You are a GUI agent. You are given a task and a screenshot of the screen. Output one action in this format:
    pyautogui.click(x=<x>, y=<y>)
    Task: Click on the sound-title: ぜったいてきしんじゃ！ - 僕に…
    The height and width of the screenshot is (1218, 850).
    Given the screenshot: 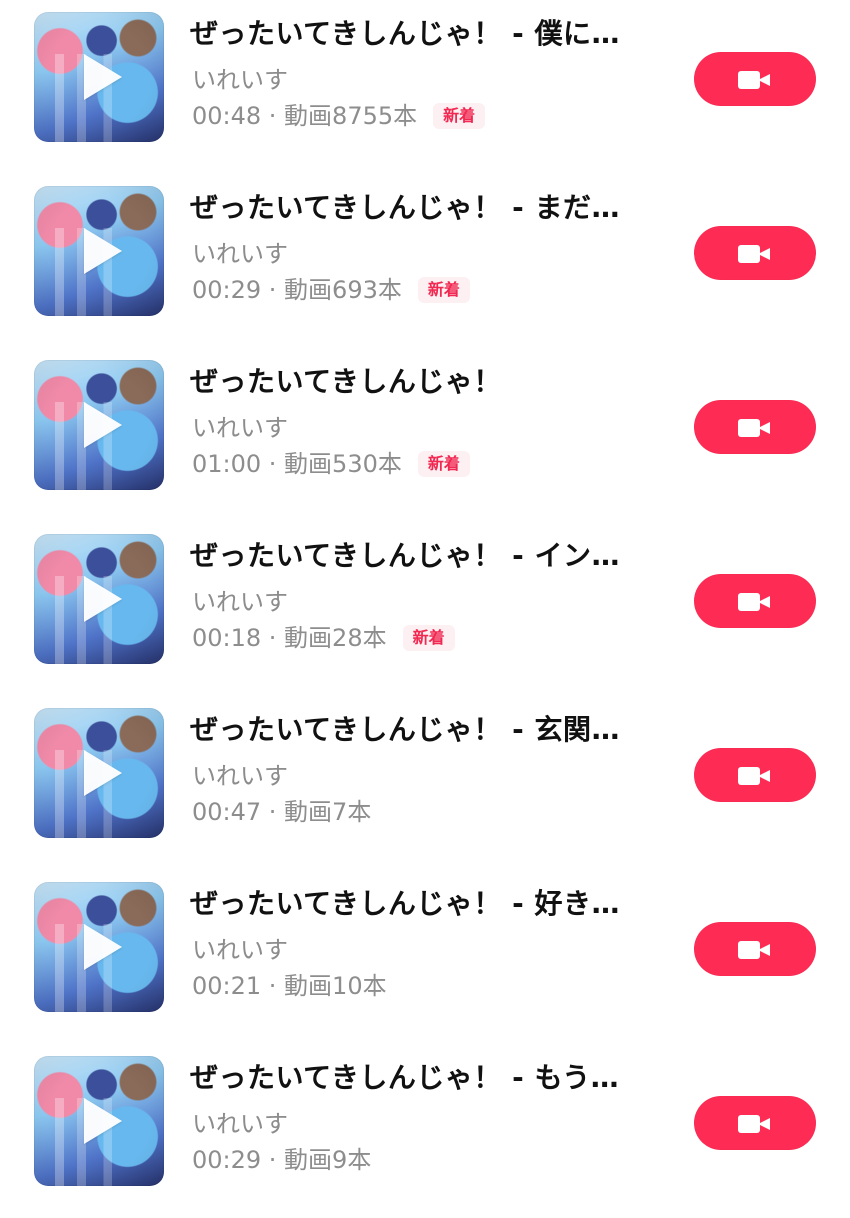 What is the action you would take?
    pyautogui.click(x=420, y=34)
    